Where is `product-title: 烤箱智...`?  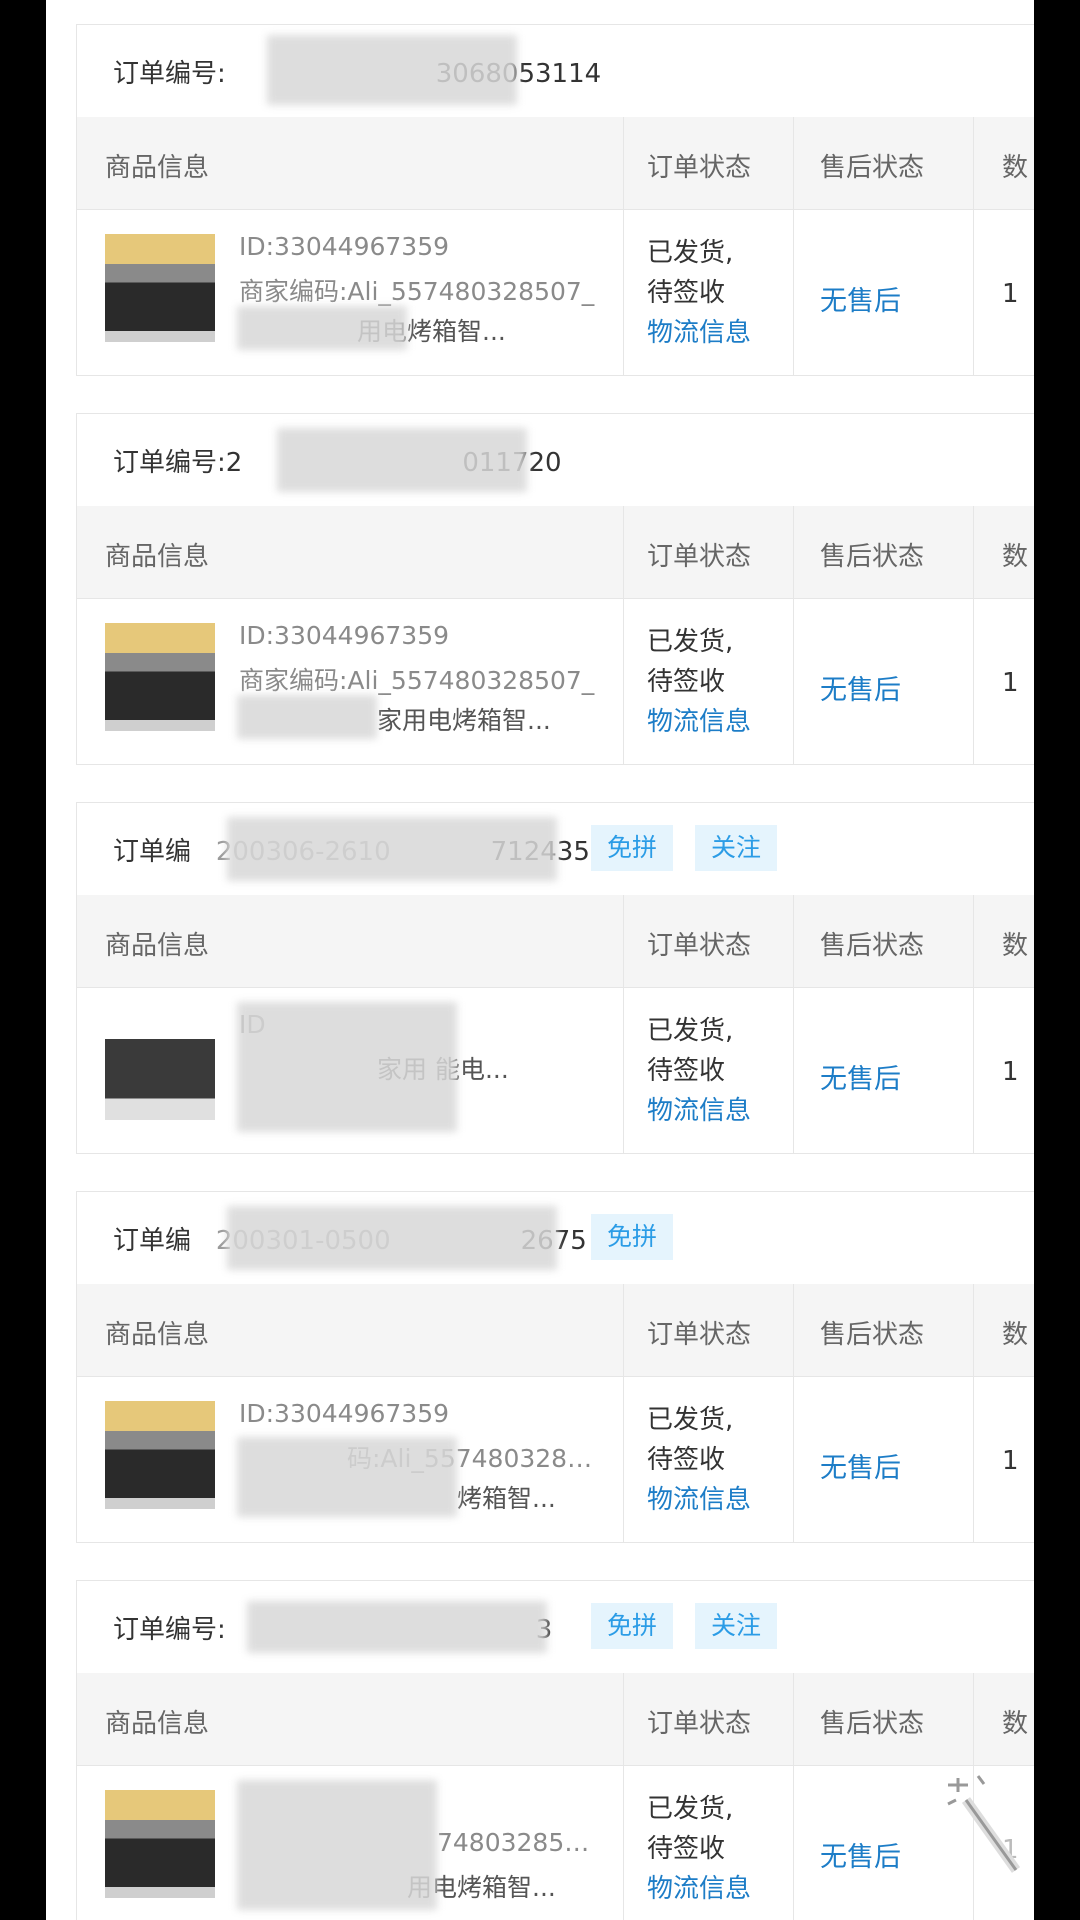
product-title: 烤箱智... is located at coordinates (527, 1497).